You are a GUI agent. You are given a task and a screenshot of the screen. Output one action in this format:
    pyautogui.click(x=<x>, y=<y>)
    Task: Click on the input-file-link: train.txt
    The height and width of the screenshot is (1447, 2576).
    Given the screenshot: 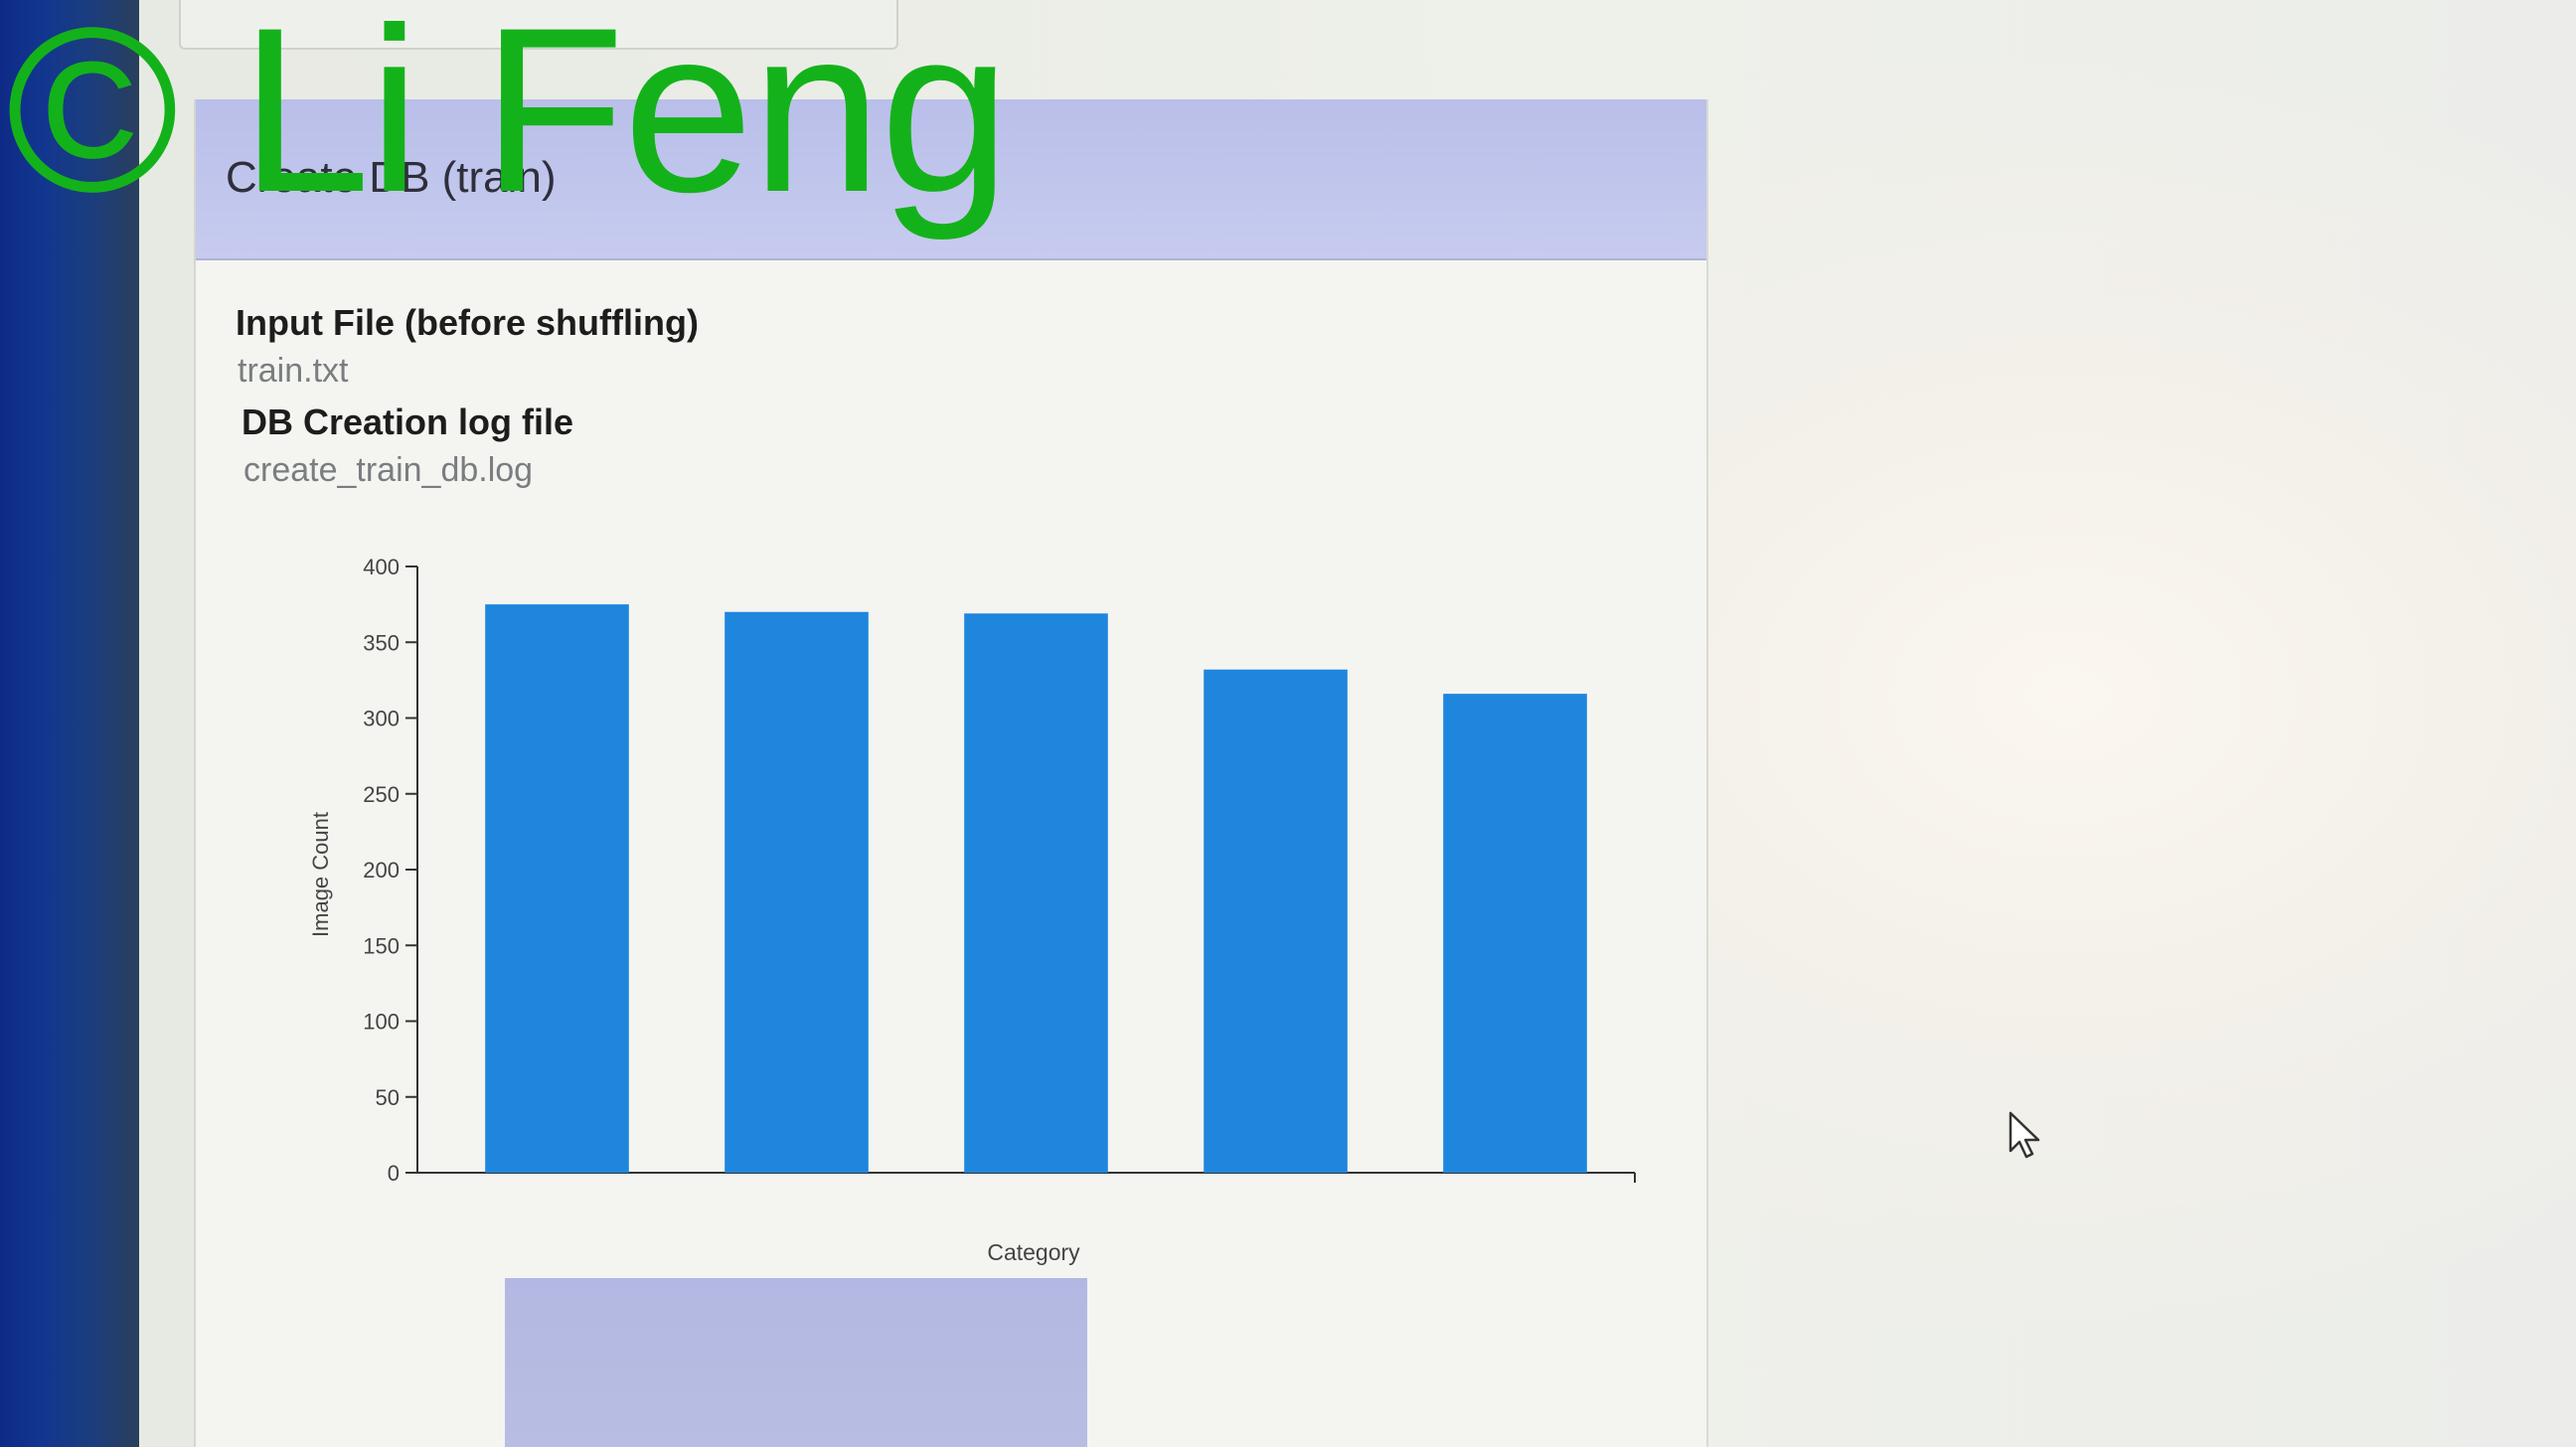 What is the action you would take?
    pyautogui.click(x=293, y=372)
    